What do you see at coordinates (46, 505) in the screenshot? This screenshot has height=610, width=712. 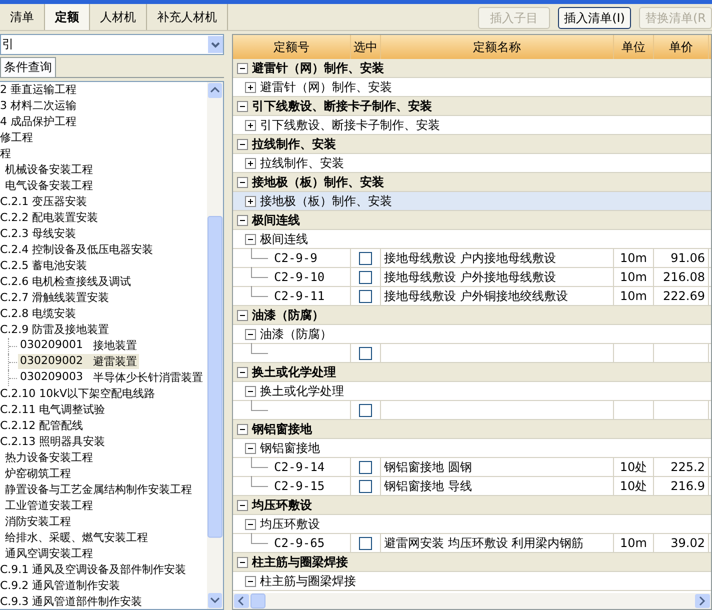 I see `tree-item: 工业管道安装工程` at bounding box center [46, 505].